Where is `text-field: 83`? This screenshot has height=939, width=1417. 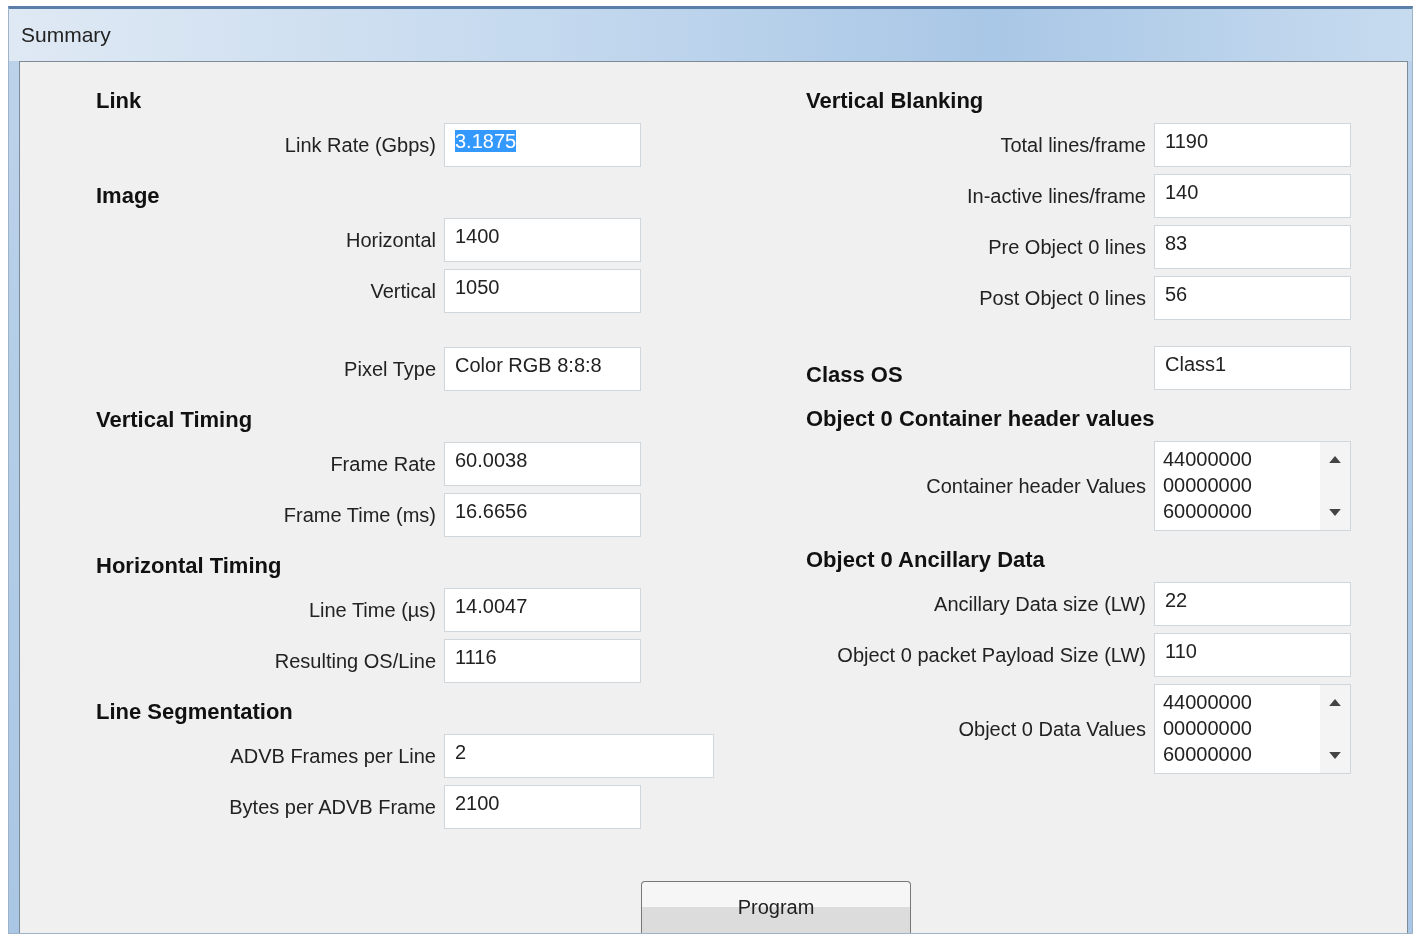 text-field: 83 is located at coordinates (1252, 247).